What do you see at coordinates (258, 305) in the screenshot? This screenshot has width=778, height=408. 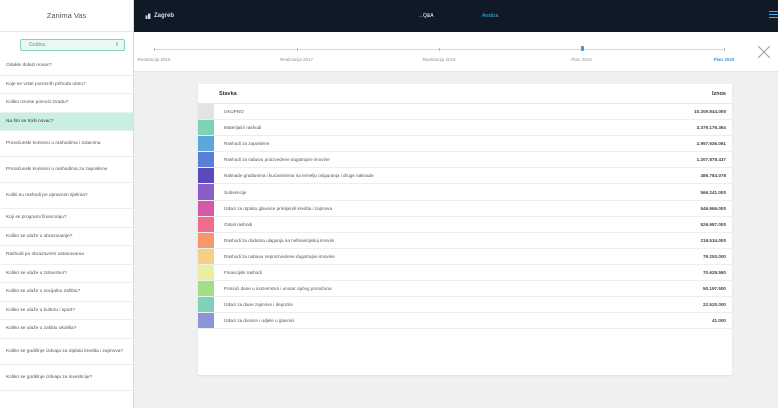 I see `row-name: Izdaci za dane zajmove i depozite` at bounding box center [258, 305].